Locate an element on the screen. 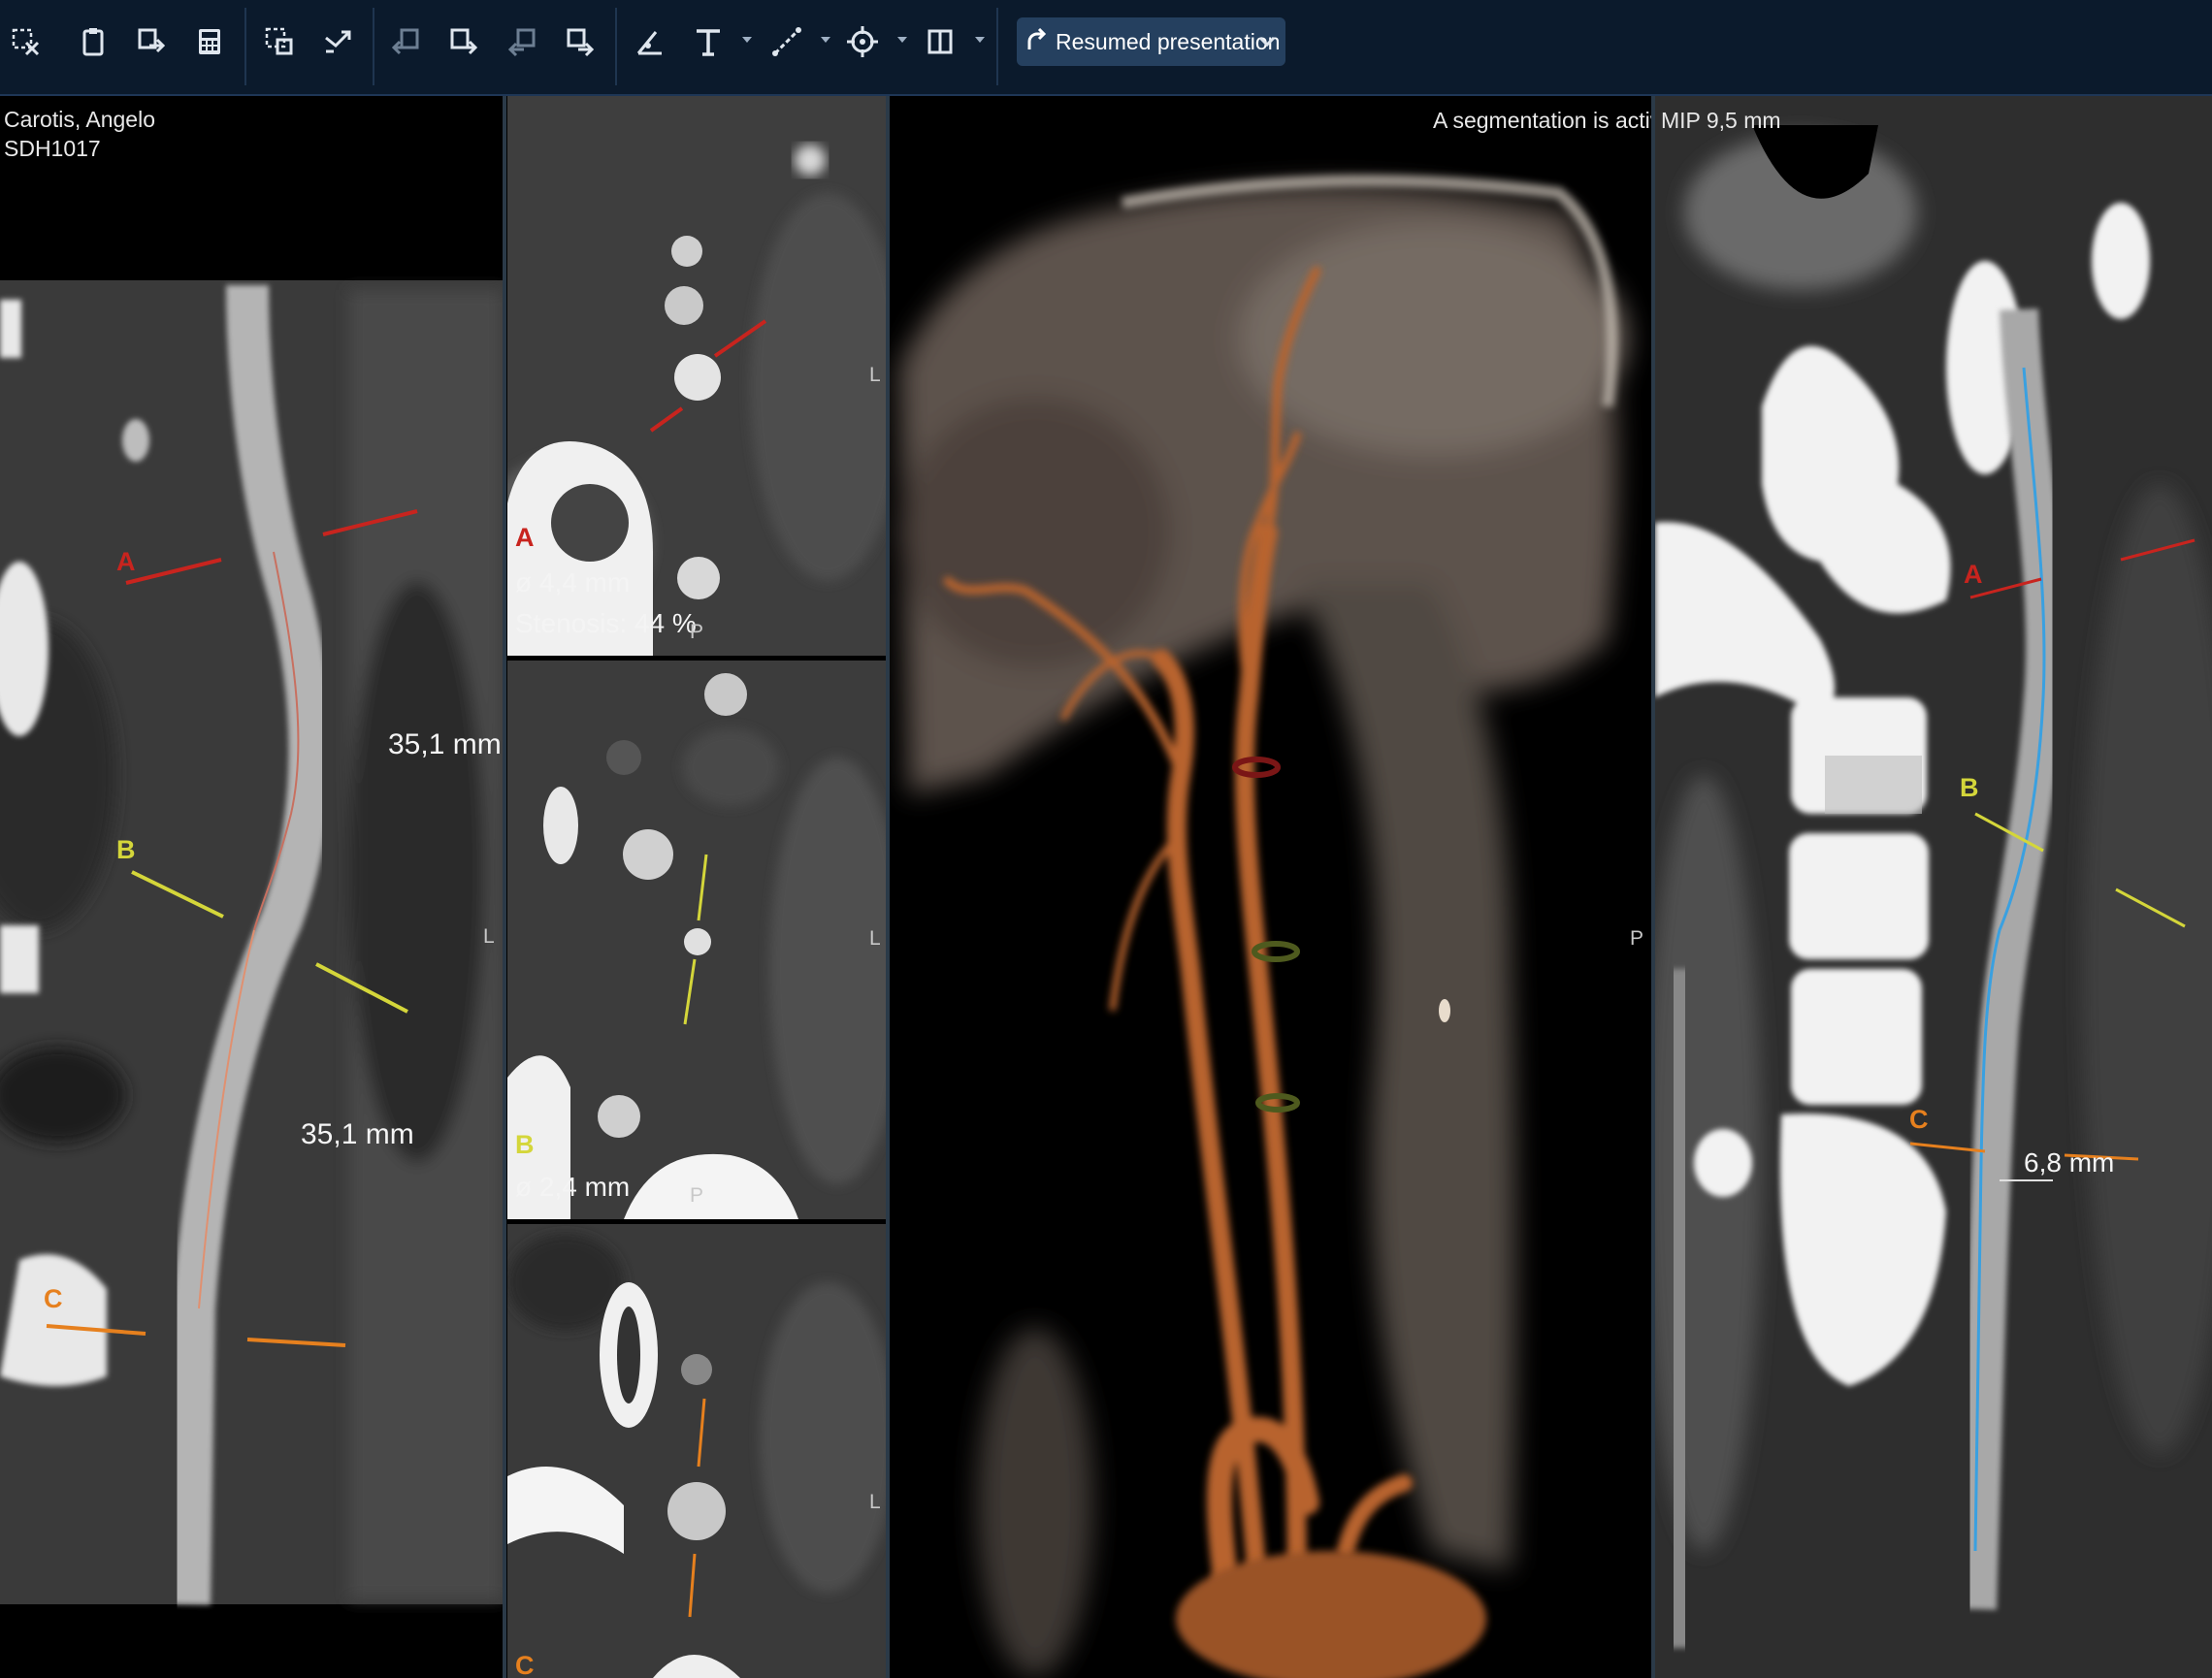 This screenshot has height=1678, width=2212. presentation-dropdown: Resumed presentation is located at coordinates (1151, 41).